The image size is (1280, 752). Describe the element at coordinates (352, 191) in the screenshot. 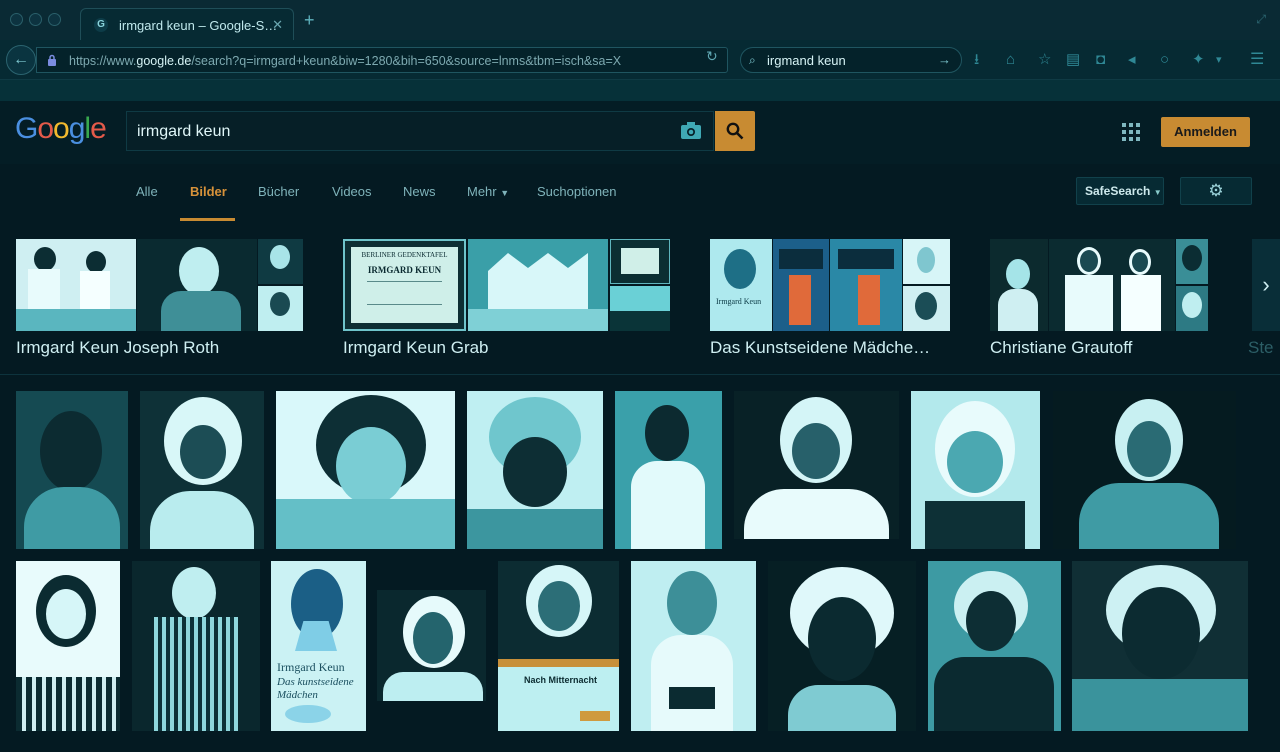

I see `tab-videos: Videos` at that location.